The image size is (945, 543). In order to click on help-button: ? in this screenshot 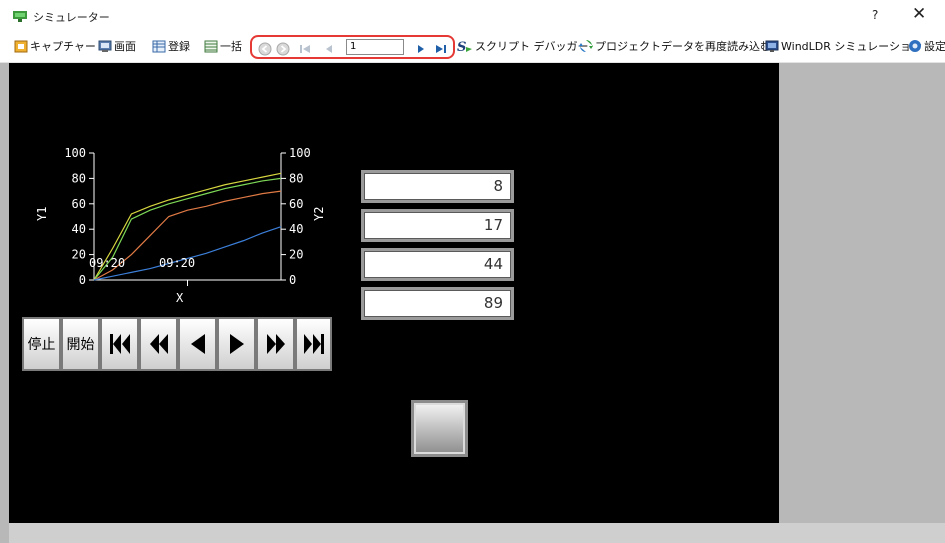, I will do `click(875, 15)`.